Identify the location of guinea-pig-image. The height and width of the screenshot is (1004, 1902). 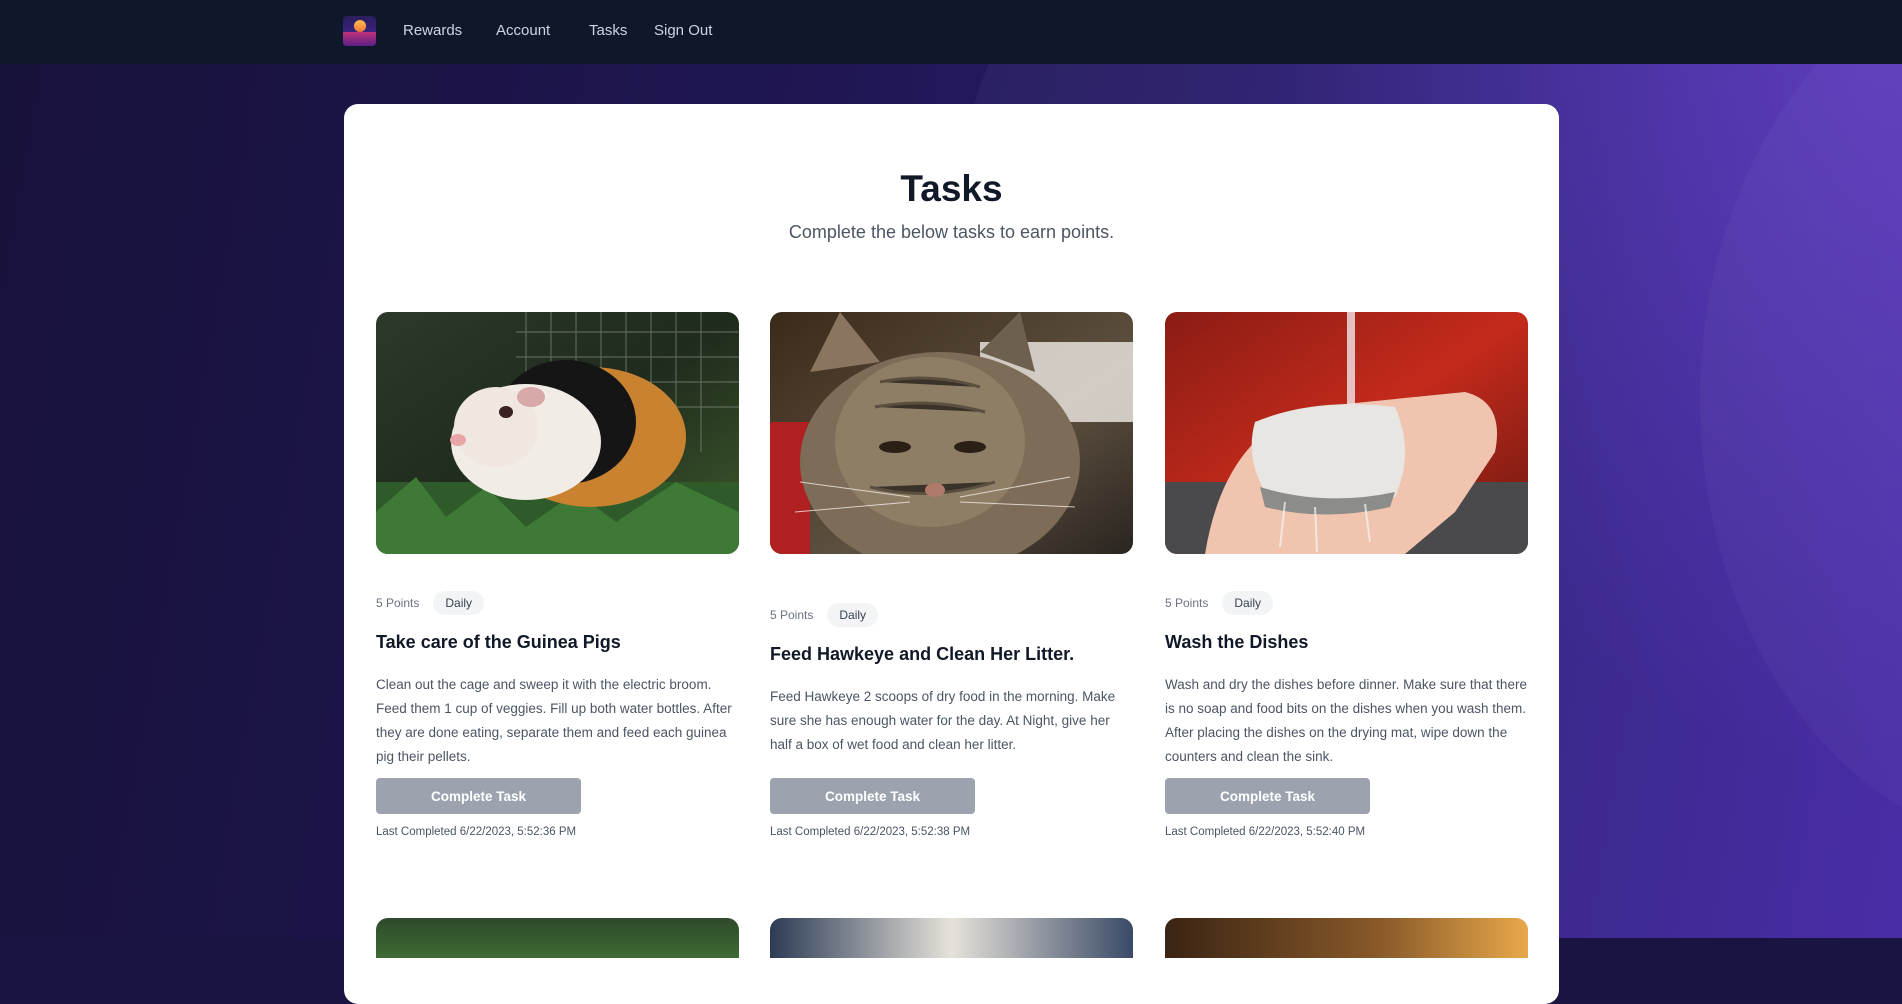
(557, 433).